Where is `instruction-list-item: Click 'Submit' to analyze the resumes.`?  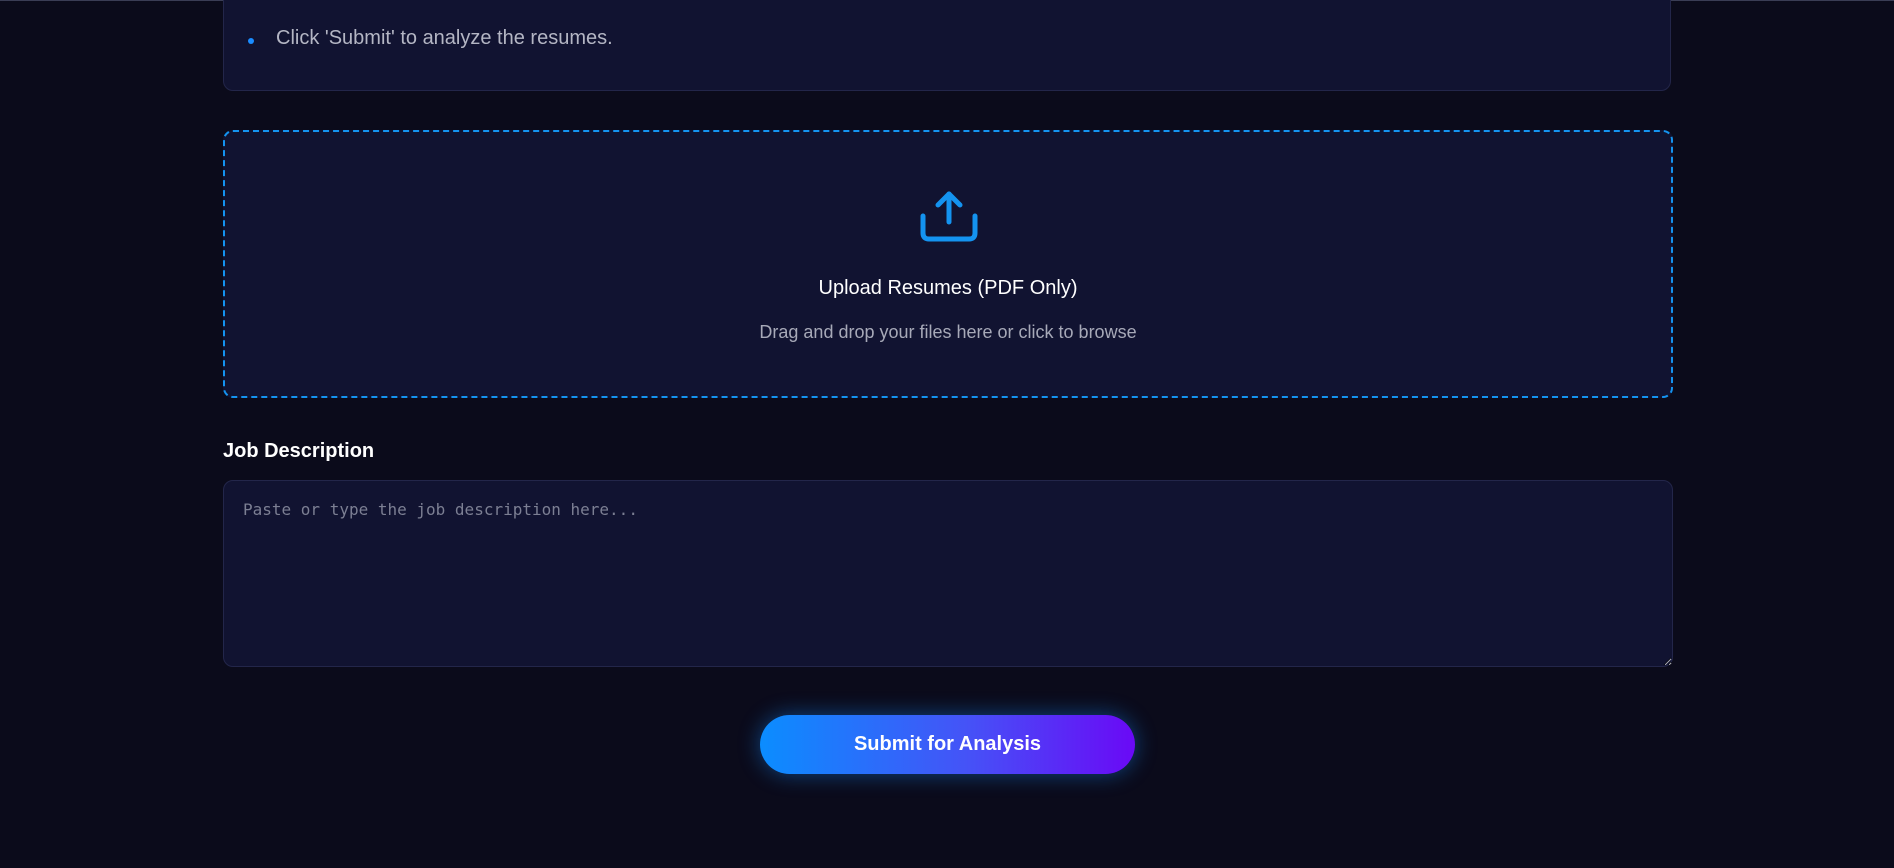
instruction-list-item: Click 'Submit' to analyze the resumes. is located at coordinates (430, 38).